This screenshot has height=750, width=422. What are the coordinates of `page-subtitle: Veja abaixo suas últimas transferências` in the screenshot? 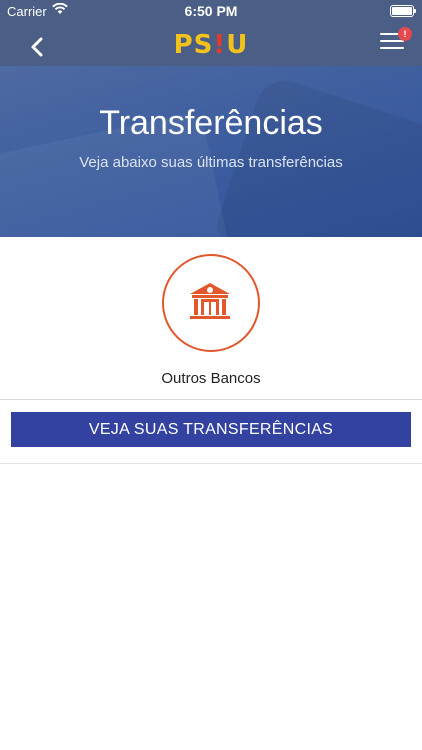 It's located at (211, 162).